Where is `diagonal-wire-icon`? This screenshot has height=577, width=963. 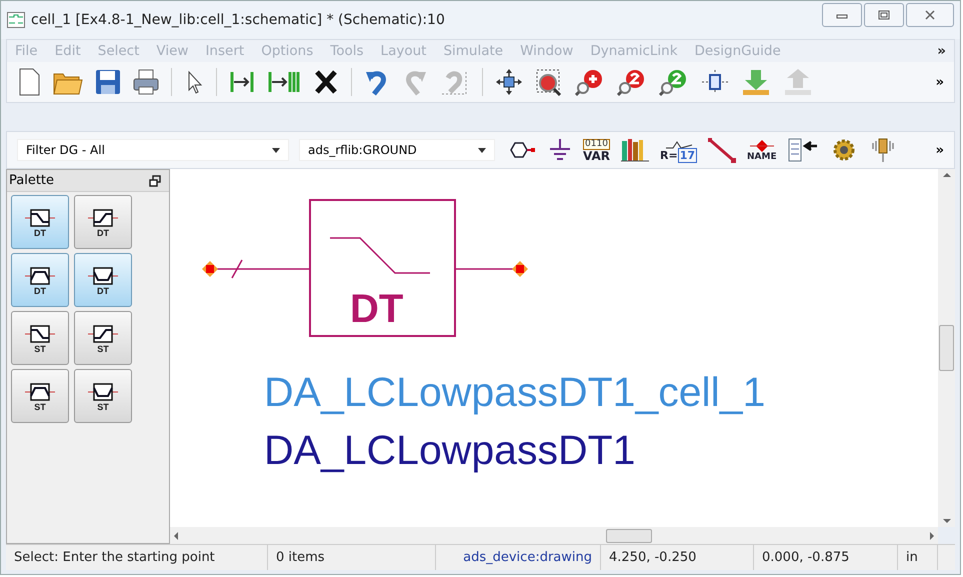 diagonal-wire-icon is located at coordinates (722, 150).